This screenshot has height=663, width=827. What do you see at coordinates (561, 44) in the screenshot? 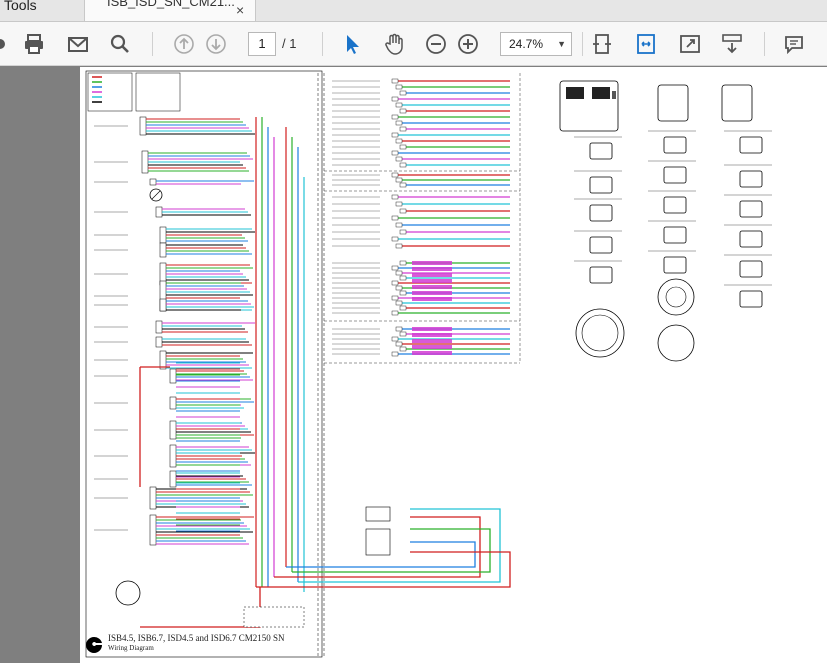
I see `chevron-down-icon: ▼` at bounding box center [561, 44].